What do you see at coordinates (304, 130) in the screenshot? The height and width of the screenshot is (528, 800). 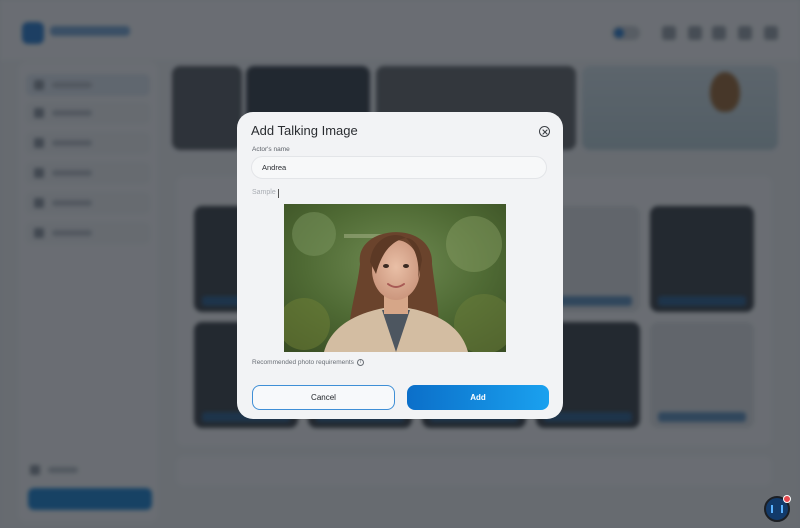 I see `dialog-title: Add Talking Image` at bounding box center [304, 130].